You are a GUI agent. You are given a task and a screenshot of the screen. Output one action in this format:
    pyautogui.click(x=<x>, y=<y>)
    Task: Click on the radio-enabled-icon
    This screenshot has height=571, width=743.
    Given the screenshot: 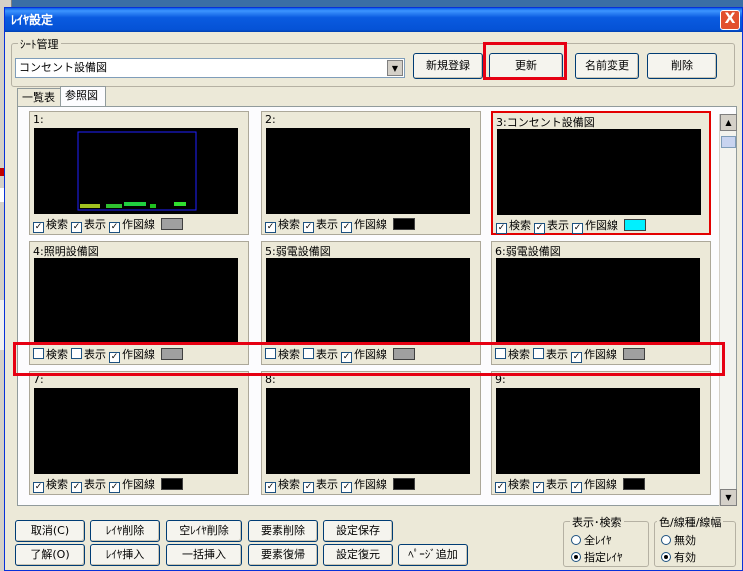 What is the action you would take?
    pyautogui.click(x=666, y=557)
    